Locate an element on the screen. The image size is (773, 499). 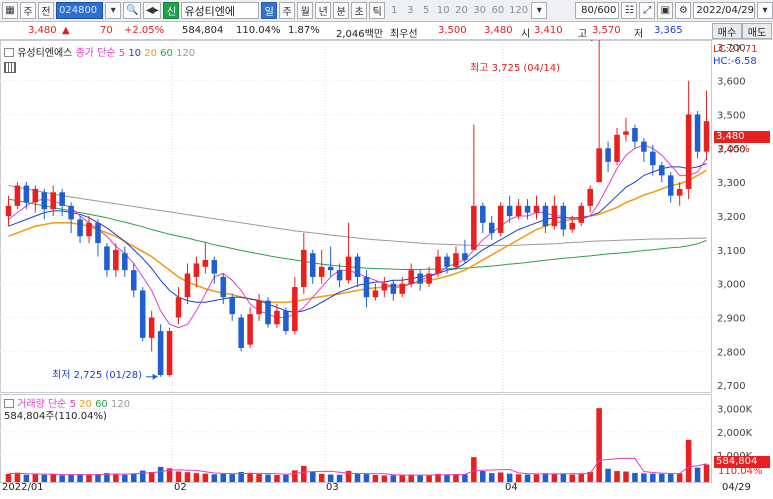
period-tab-tick: 틱 is located at coordinates (377, 10).